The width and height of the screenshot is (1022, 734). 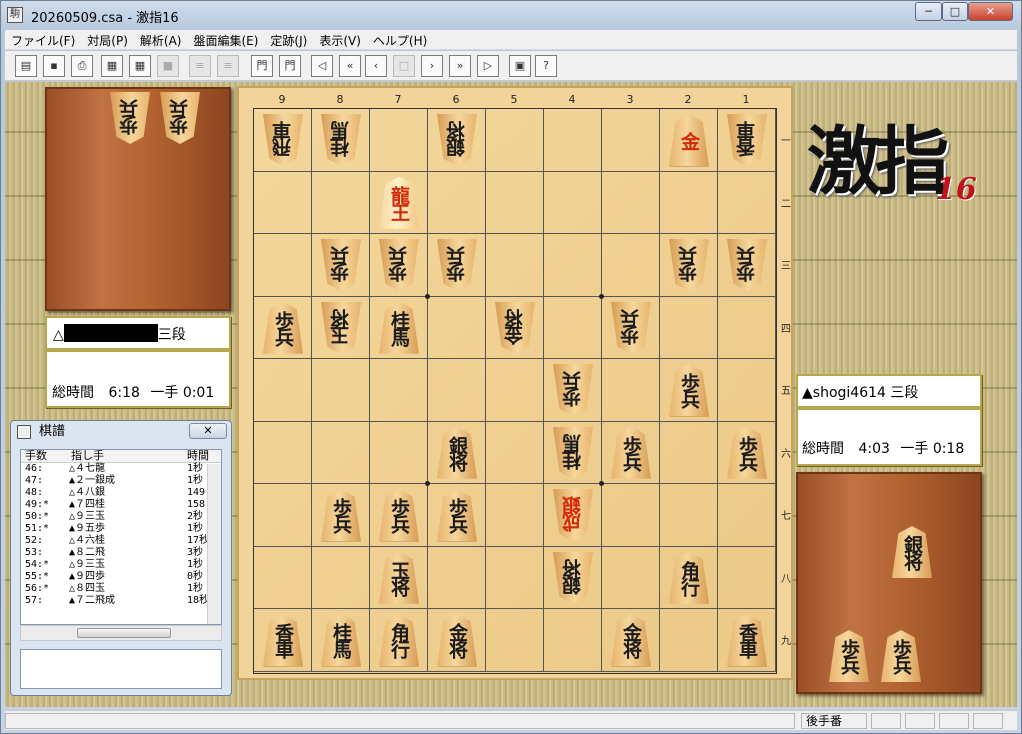 I want to click on back10-button: «, so click(x=350, y=66).